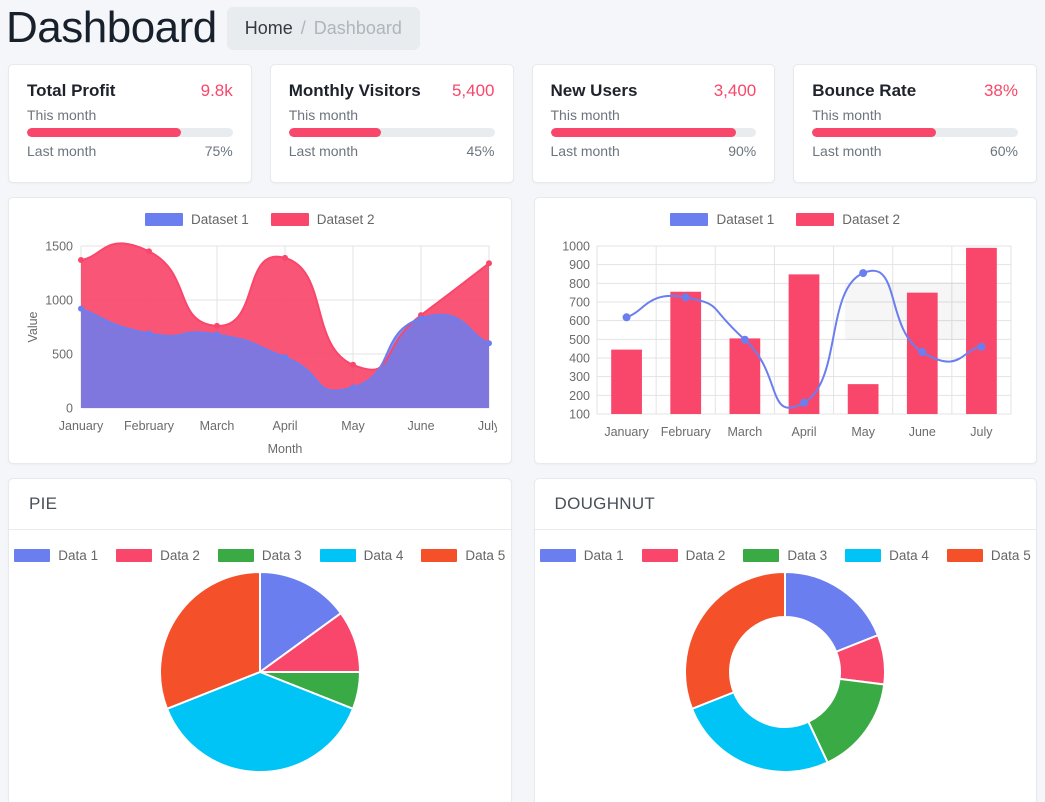 Image resolution: width=1045 pixels, height=802 pixels. I want to click on stat-card-bottom: Last month 60%, so click(915, 151).